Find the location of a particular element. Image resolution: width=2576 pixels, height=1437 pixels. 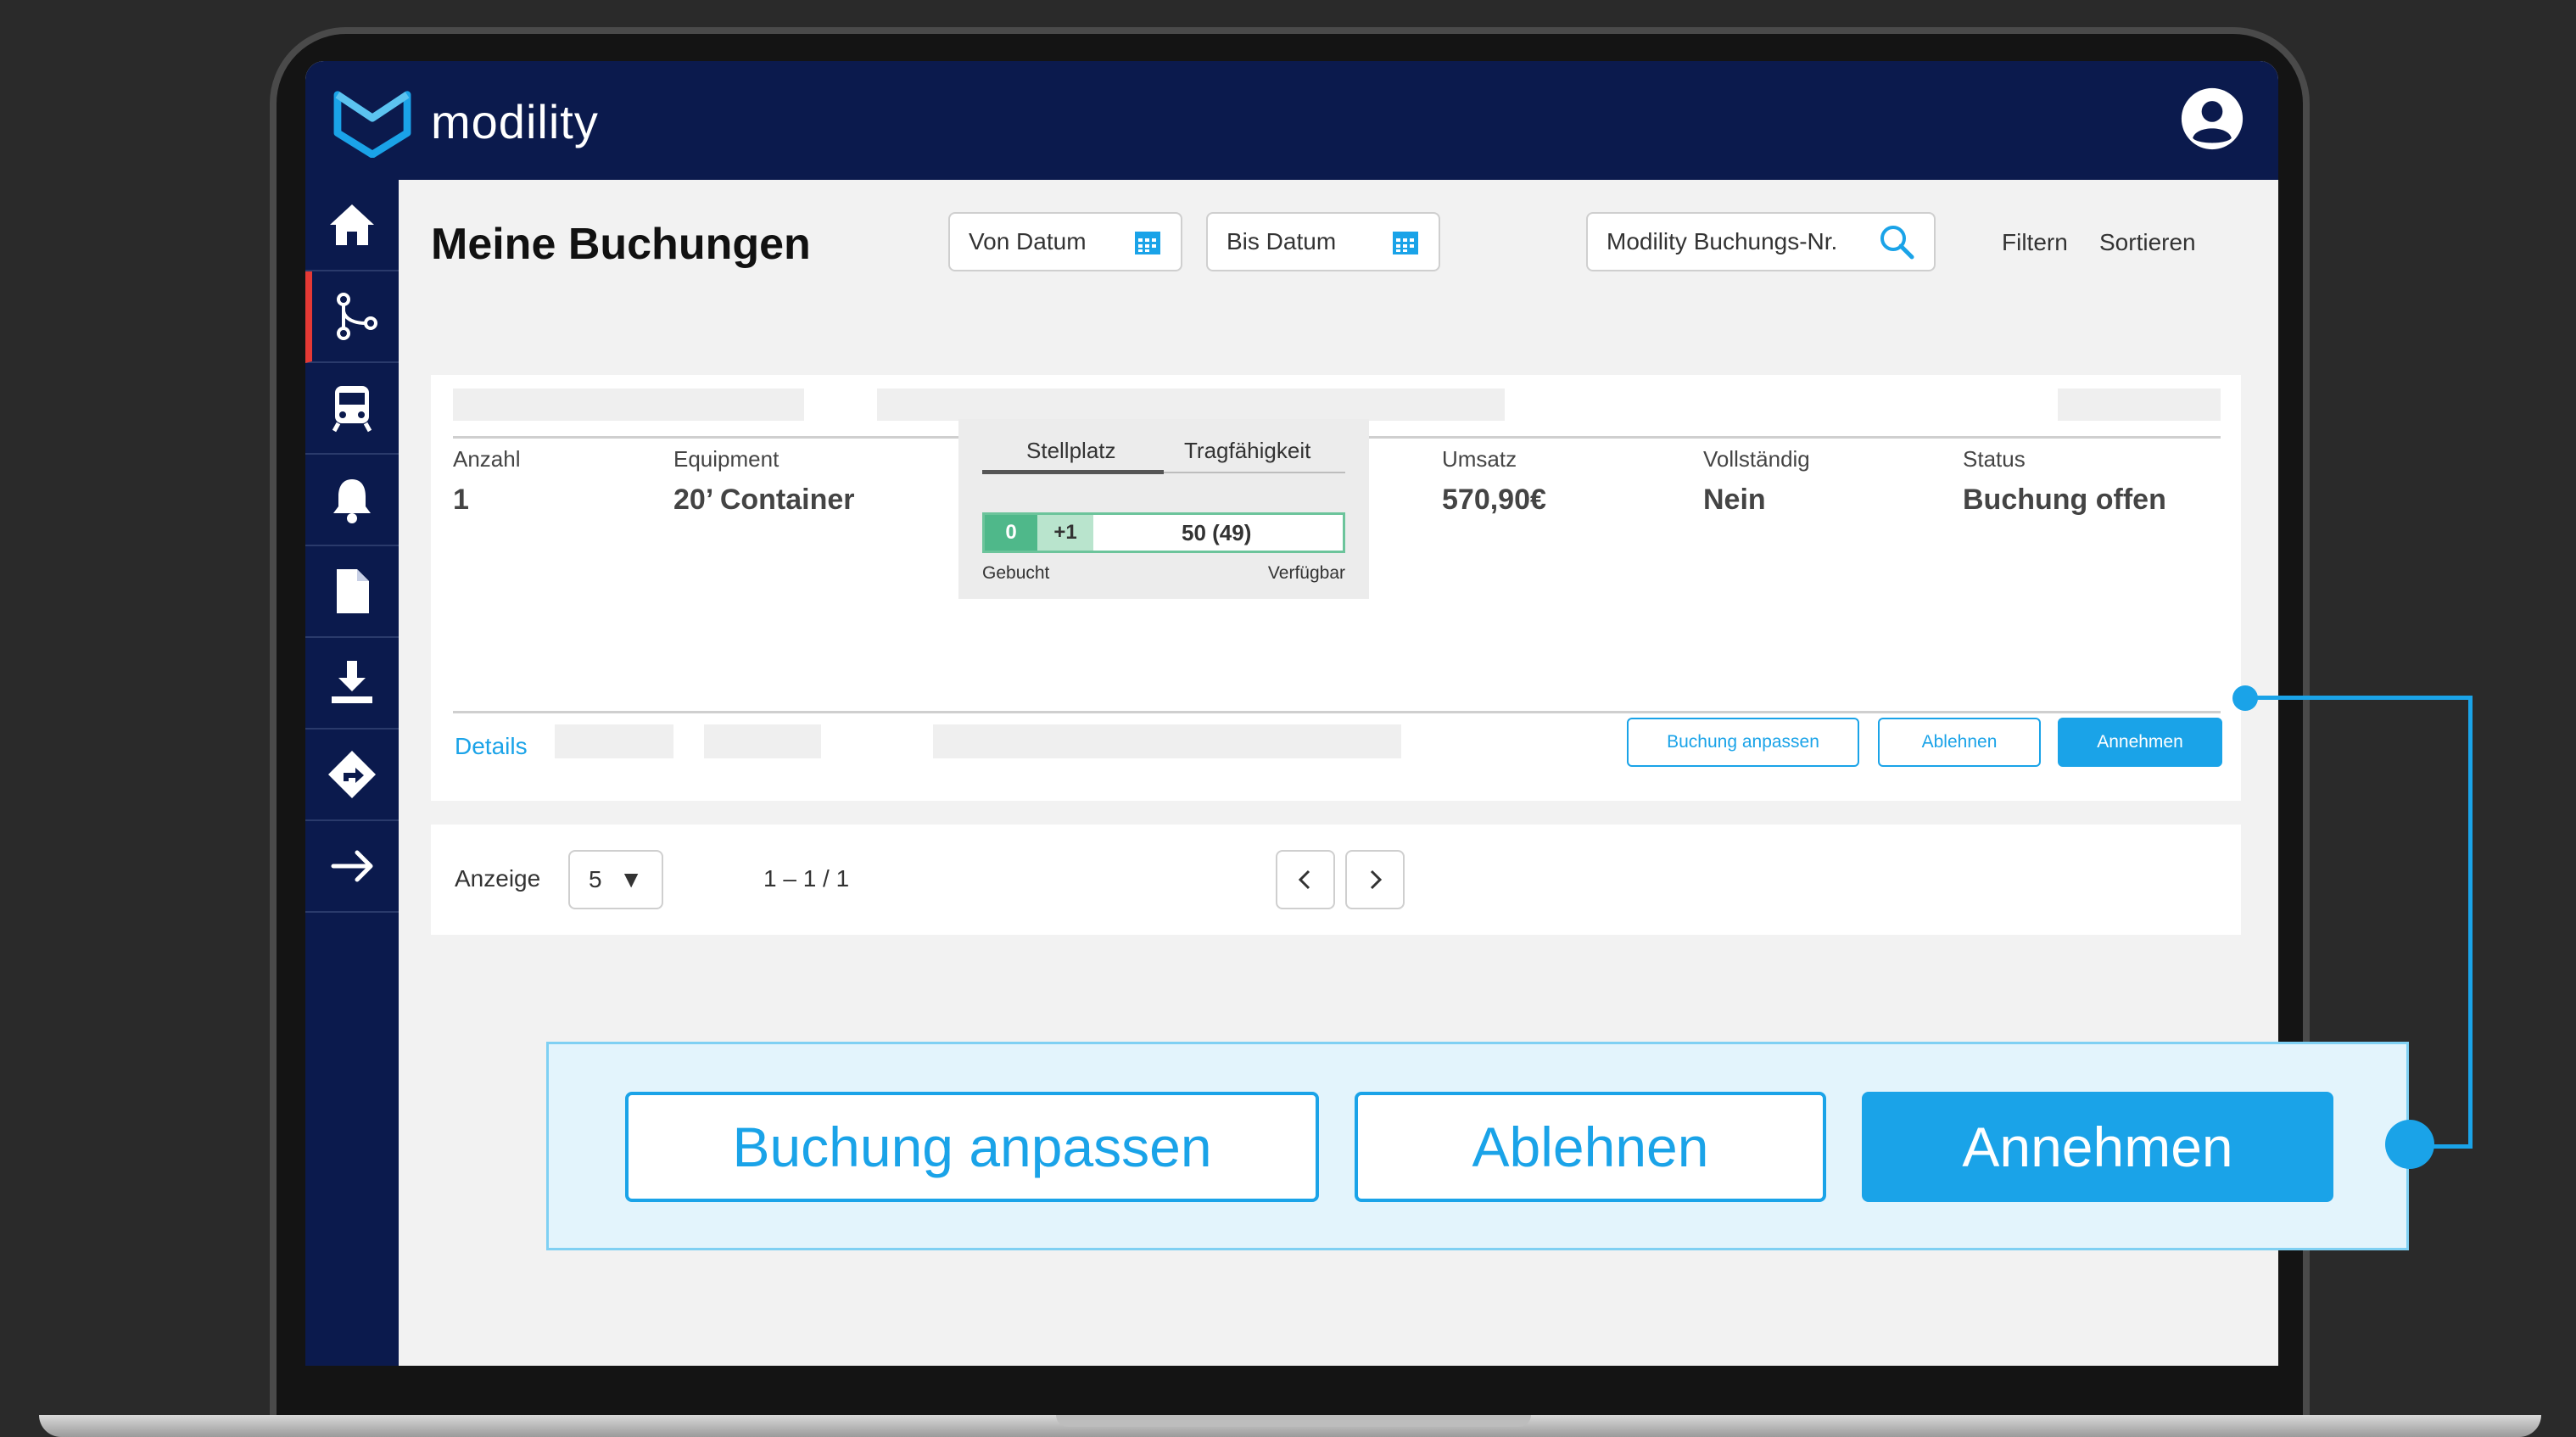

page-range: 1 – 1 / 1 is located at coordinates (806, 878).